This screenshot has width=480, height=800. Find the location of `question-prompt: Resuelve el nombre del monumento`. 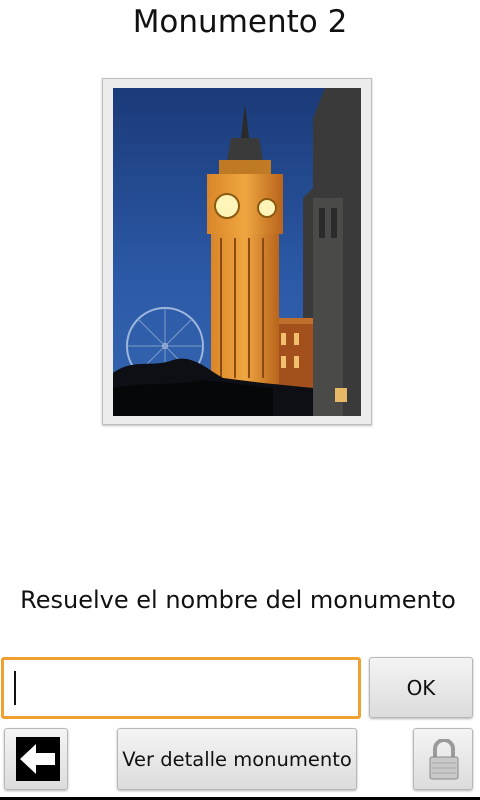

question-prompt: Resuelve el nombre del monumento is located at coordinates (238, 600).